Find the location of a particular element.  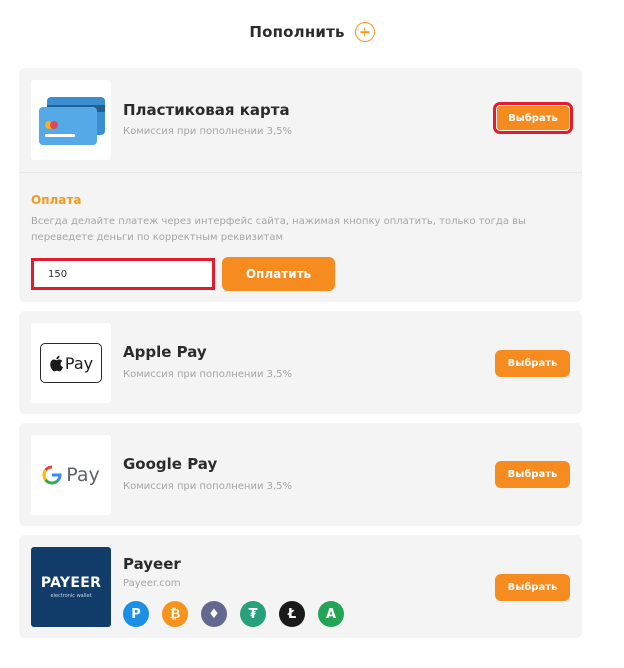

payeer-logo-text: PAYEER is located at coordinates (71, 583).